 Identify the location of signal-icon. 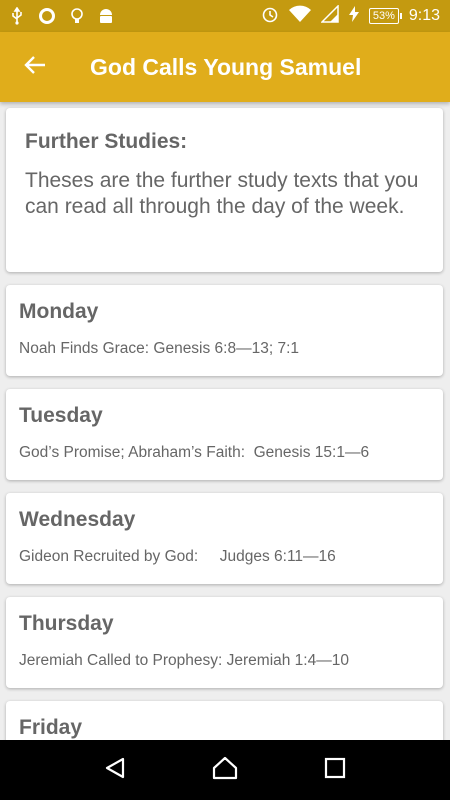
(329, 15).